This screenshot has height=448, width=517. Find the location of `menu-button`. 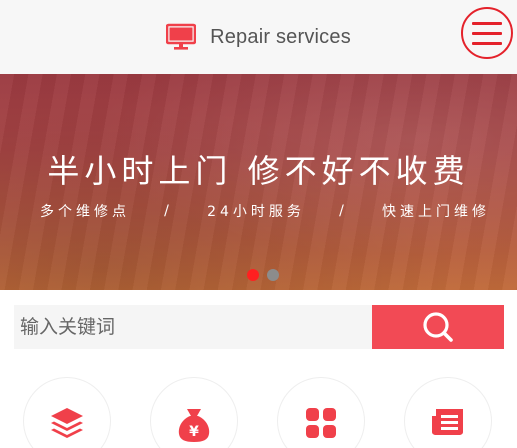

menu-button is located at coordinates (487, 33).